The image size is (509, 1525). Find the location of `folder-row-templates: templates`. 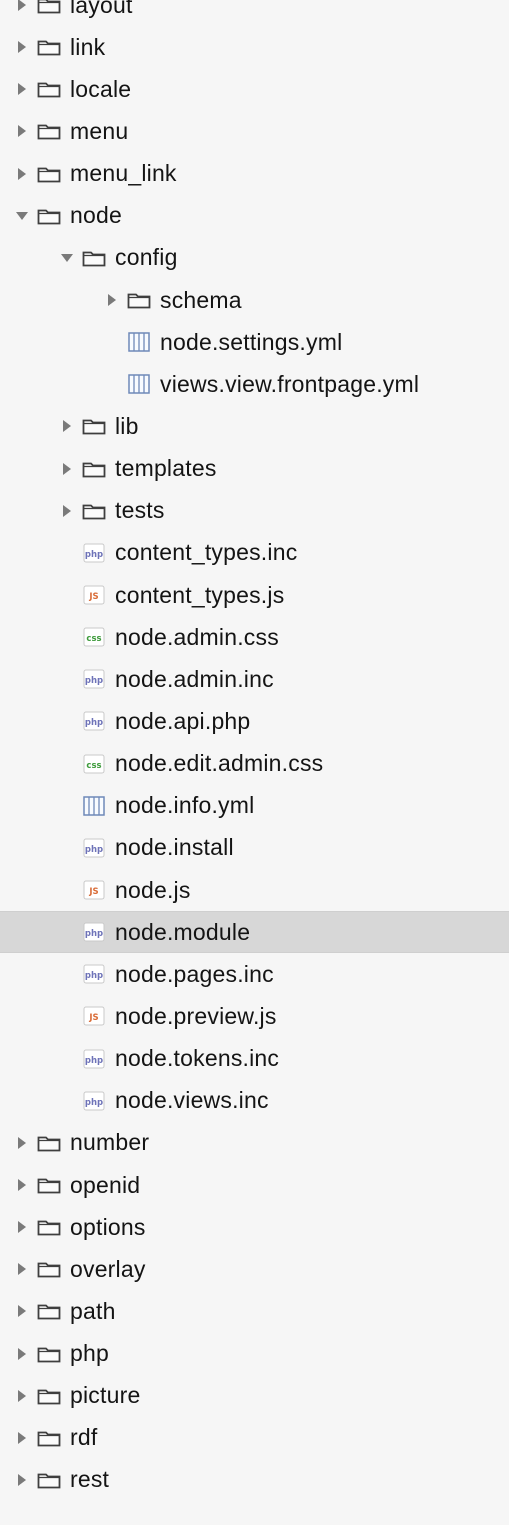

folder-row-templates: templates is located at coordinates (254, 469).